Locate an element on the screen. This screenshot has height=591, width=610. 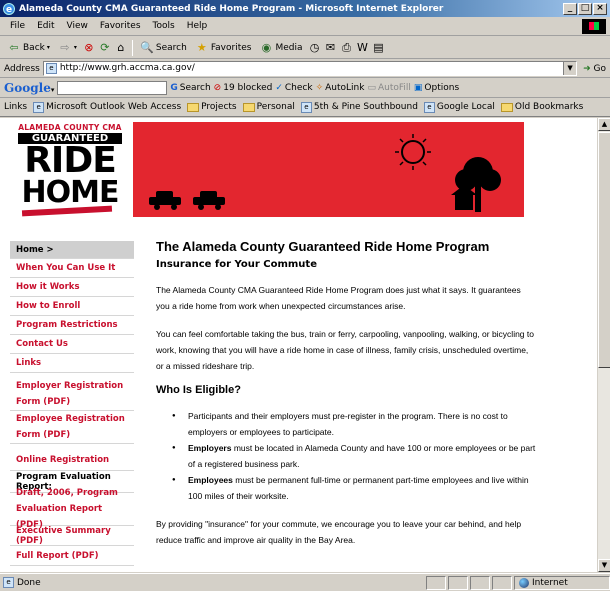
favorites-label: Favorites is located at coordinates (231, 47).